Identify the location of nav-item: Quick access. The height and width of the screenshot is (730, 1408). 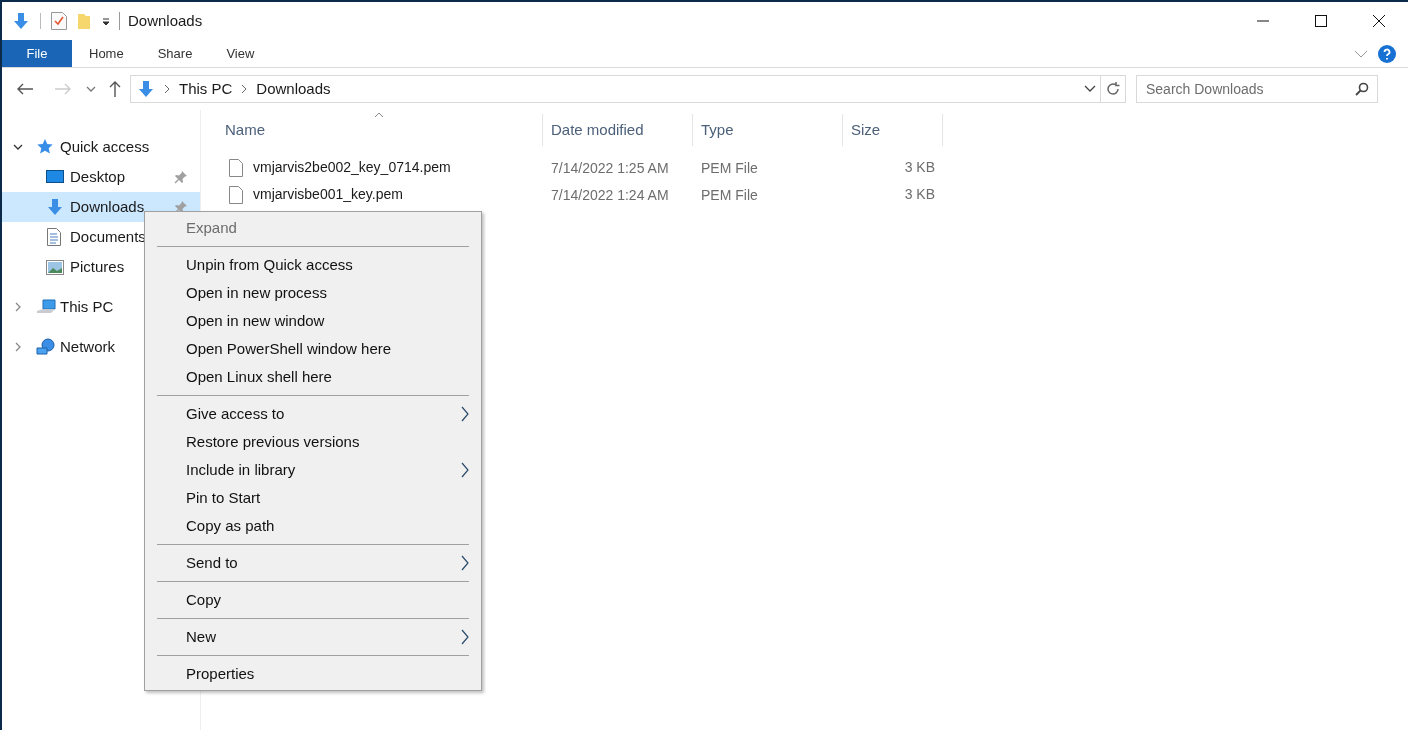
(101, 147).